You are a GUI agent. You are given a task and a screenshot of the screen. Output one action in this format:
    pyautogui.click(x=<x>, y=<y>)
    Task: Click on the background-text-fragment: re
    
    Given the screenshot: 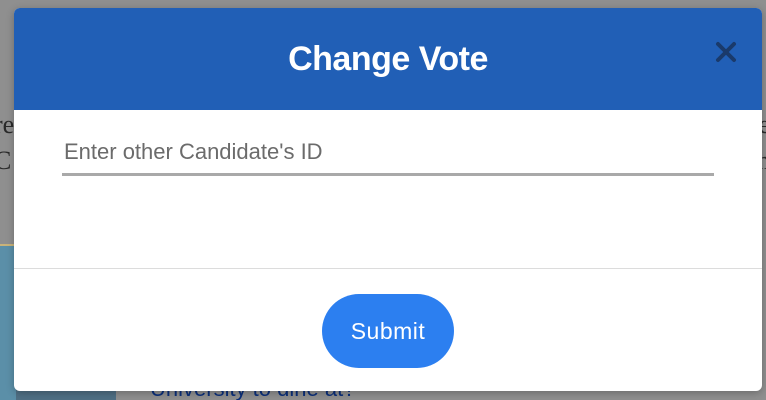 What is the action you would take?
    pyautogui.click(x=7, y=124)
    